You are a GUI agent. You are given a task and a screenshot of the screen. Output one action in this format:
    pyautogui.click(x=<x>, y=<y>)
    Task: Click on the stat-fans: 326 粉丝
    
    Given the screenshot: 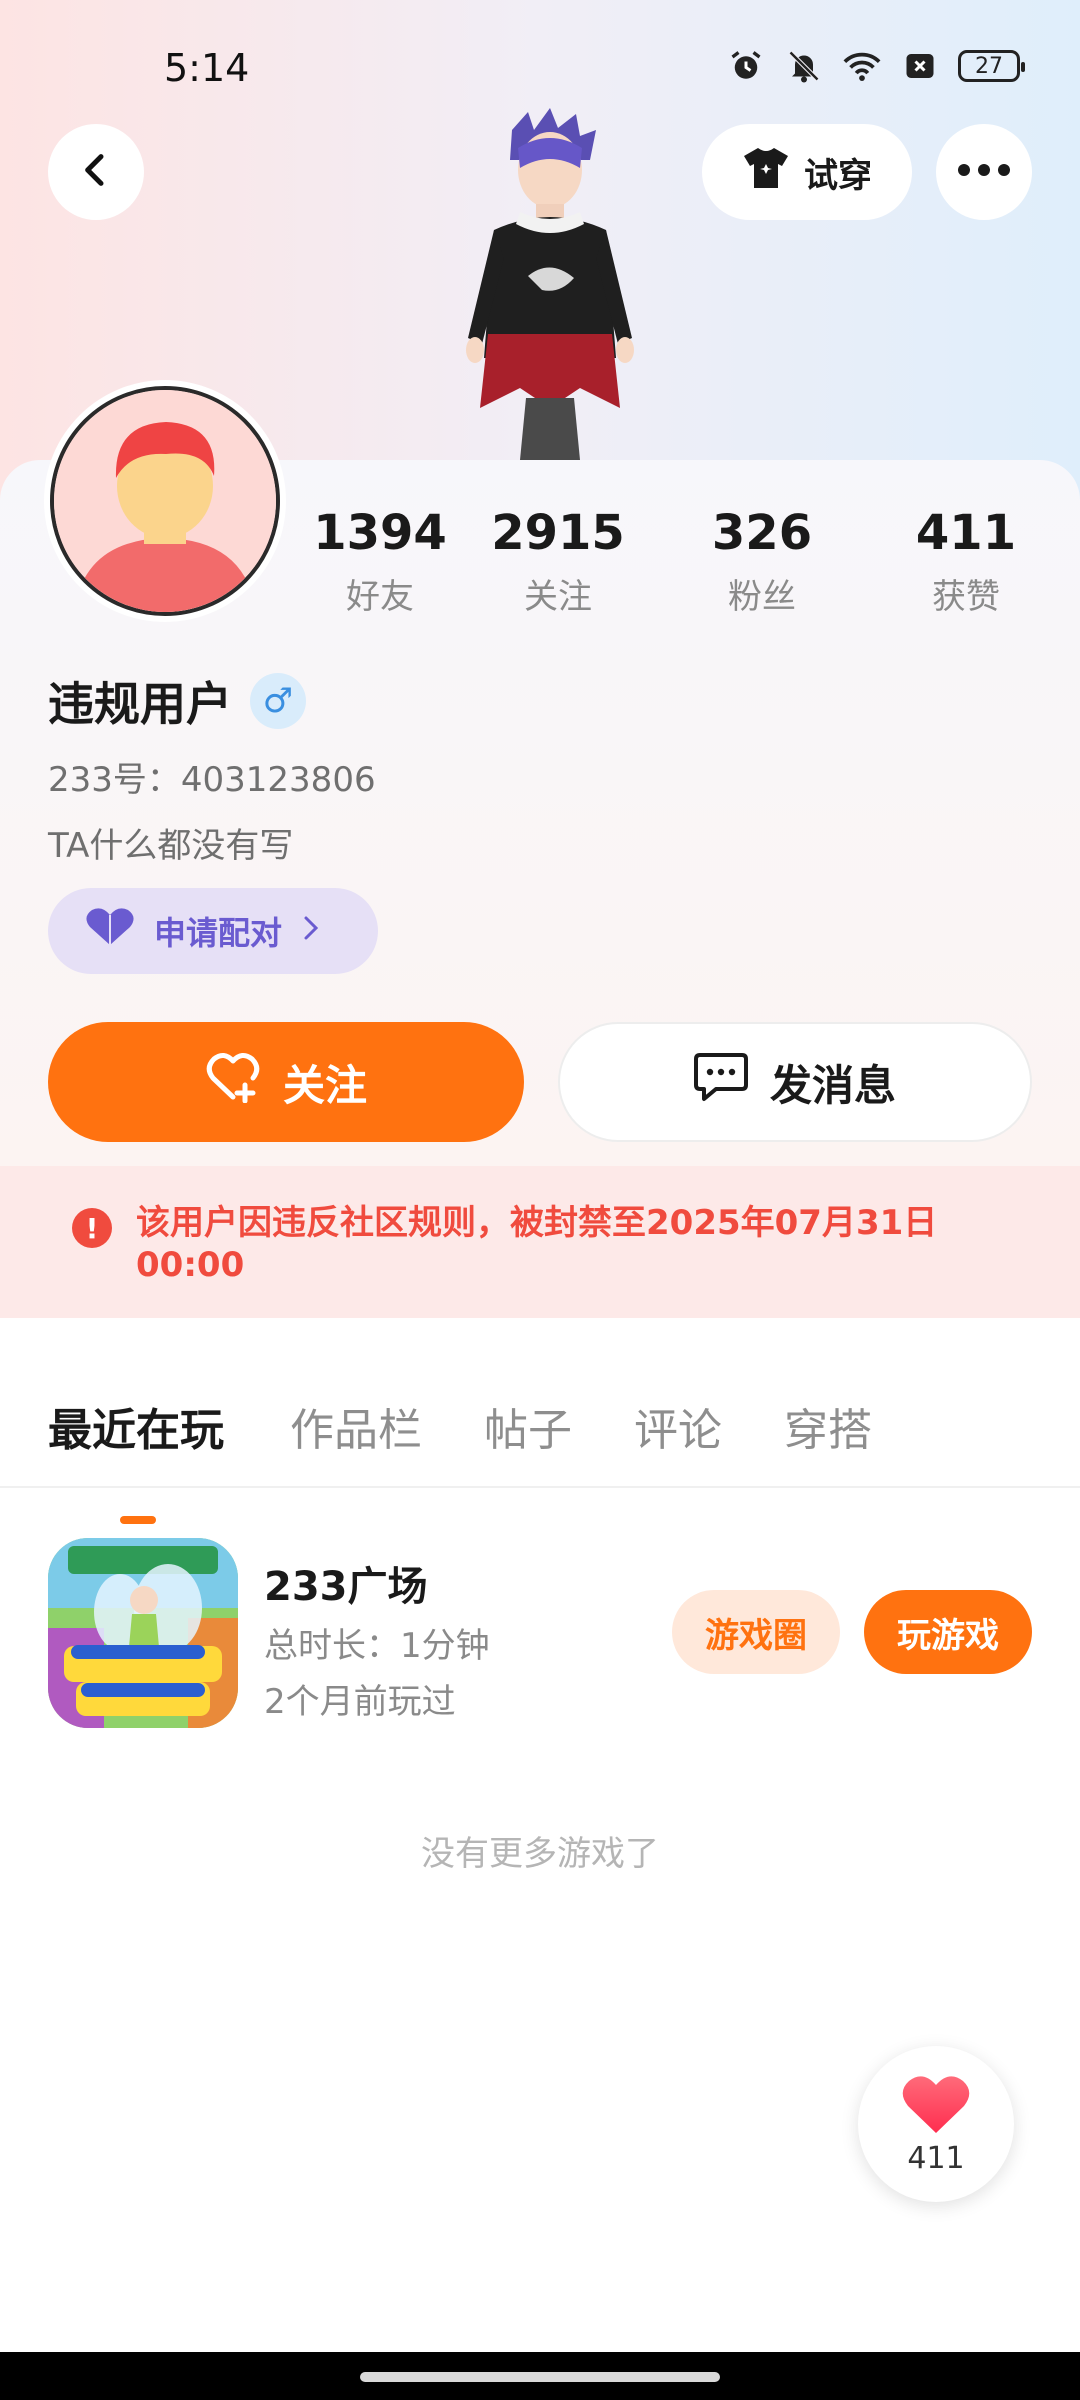 What is the action you would take?
    pyautogui.click(x=762, y=561)
    